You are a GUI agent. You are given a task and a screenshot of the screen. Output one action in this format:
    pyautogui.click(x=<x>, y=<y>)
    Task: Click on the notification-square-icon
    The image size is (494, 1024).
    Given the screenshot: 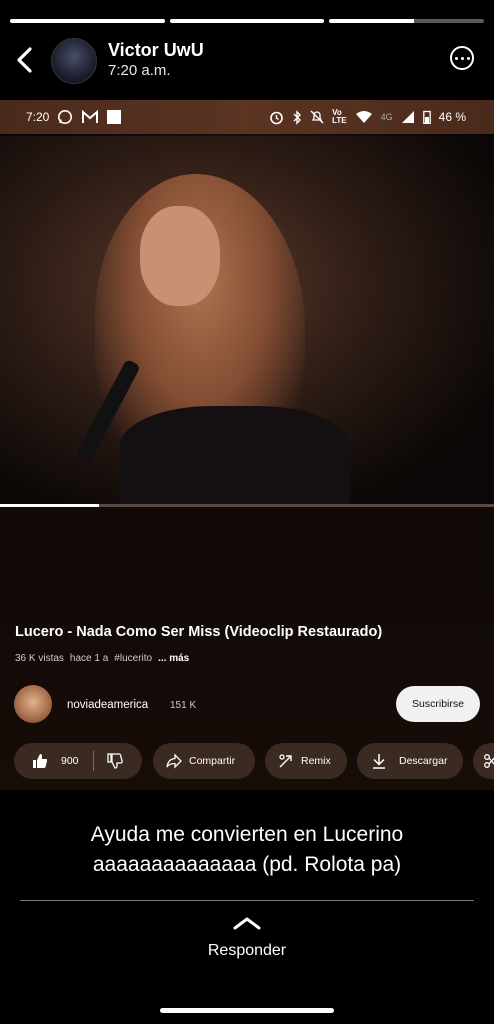 What is the action you would take?
    pyautogui.click(x=114, y=117)
    